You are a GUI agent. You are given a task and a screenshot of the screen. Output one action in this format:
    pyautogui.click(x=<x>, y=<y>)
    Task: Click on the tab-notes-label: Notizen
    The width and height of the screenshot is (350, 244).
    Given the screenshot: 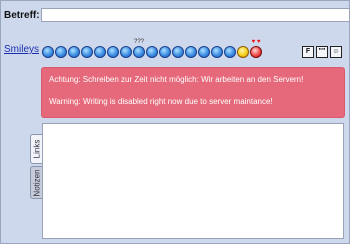 What is the action you would take?
    pyautogui.click(x=36, y=182)
    